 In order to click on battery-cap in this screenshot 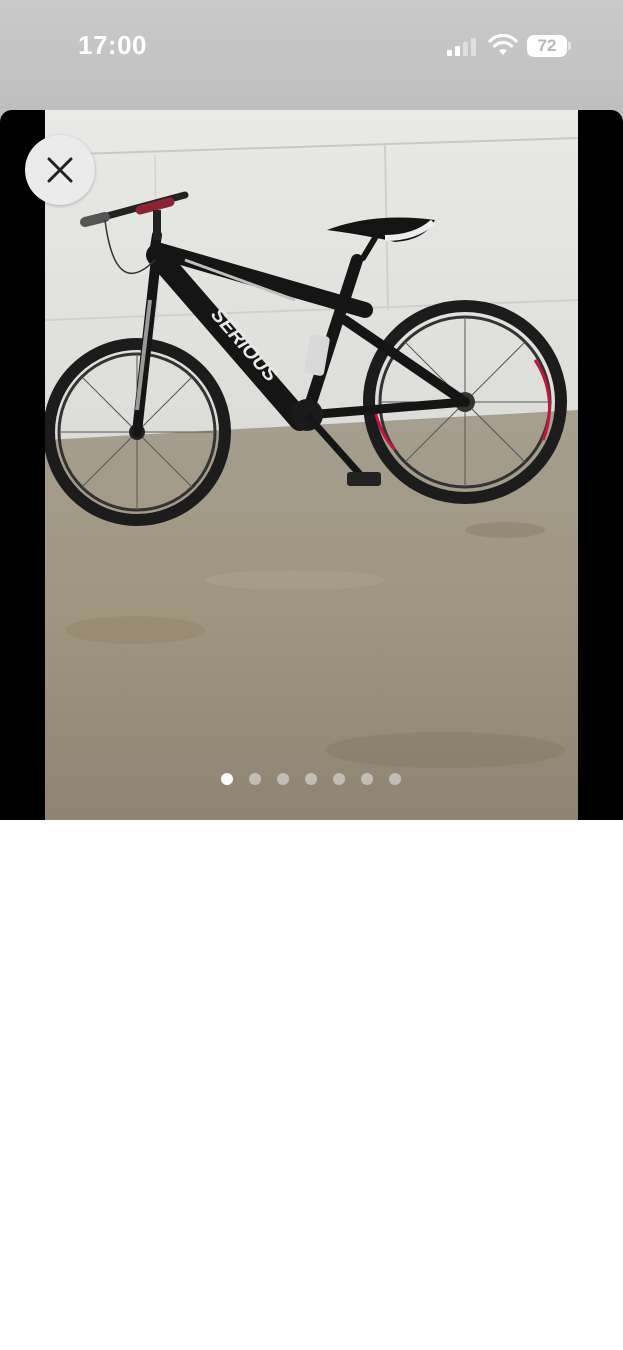, I will do `click(569, 46)`.